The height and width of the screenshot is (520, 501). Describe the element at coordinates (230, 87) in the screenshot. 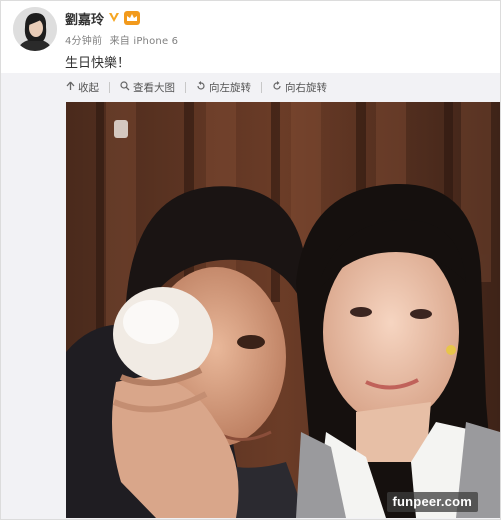

I see `rotate-left-label: 向左旋转` at that location.